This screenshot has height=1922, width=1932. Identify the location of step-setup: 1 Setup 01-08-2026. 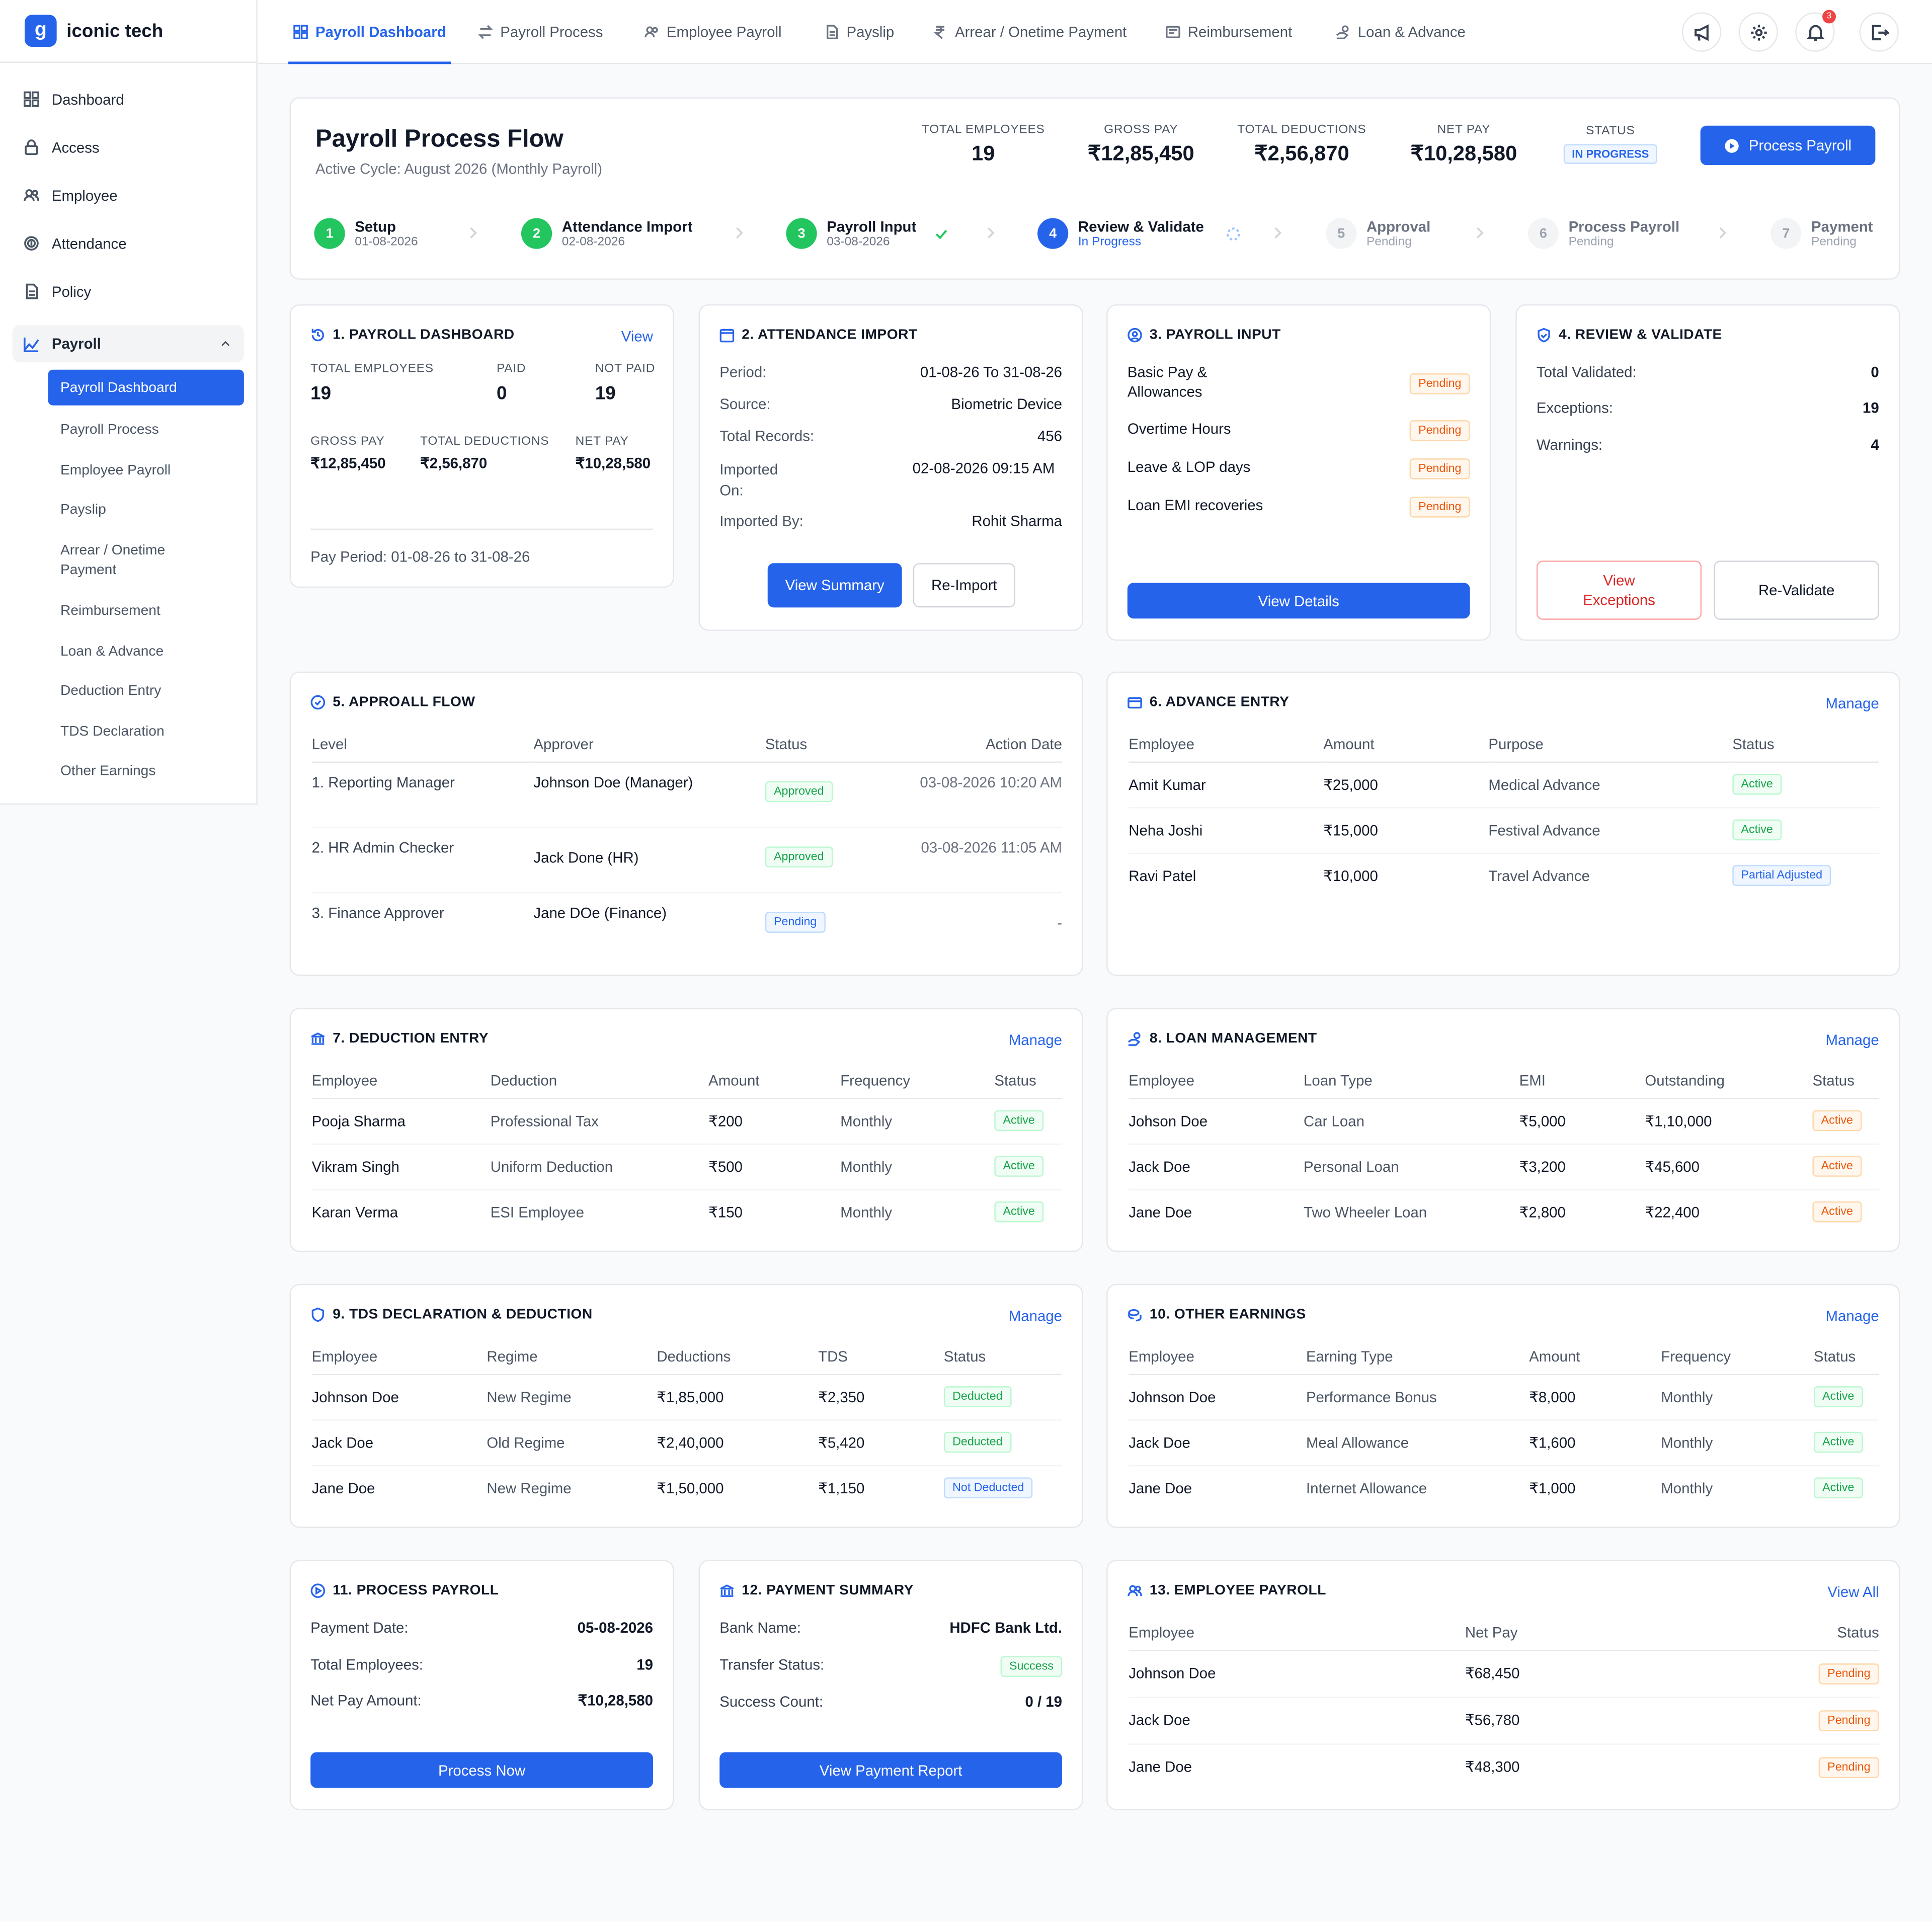
(366, 233).